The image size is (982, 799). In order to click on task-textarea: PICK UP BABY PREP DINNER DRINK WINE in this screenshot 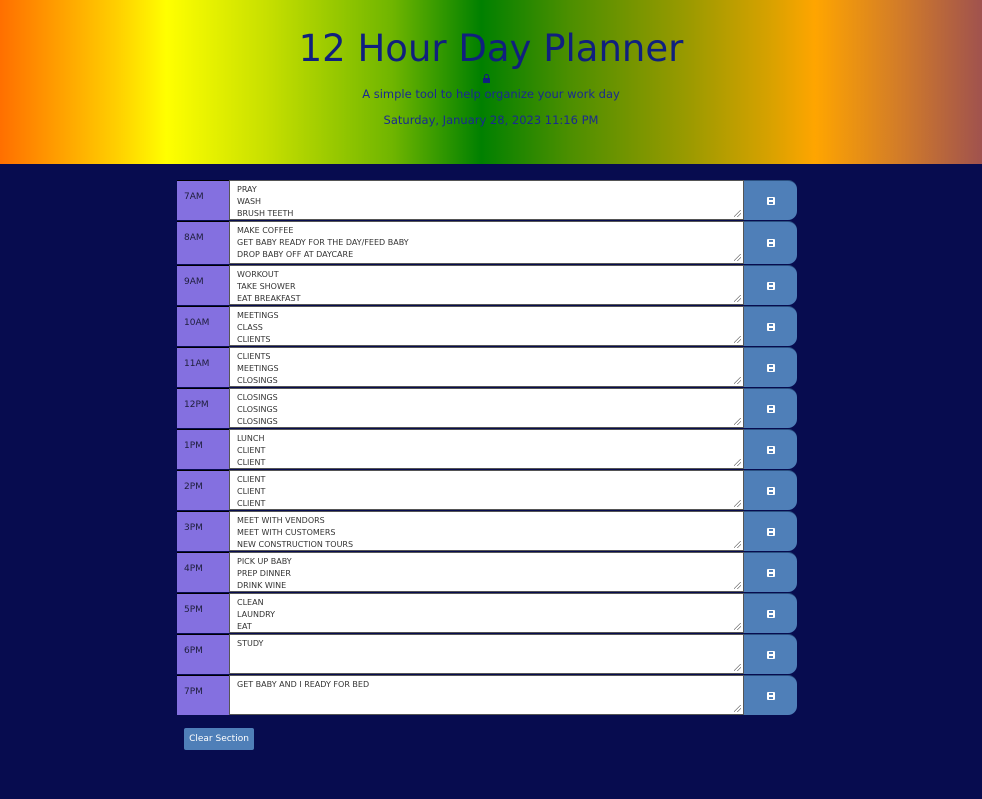, I will do `click(486, 572)`.